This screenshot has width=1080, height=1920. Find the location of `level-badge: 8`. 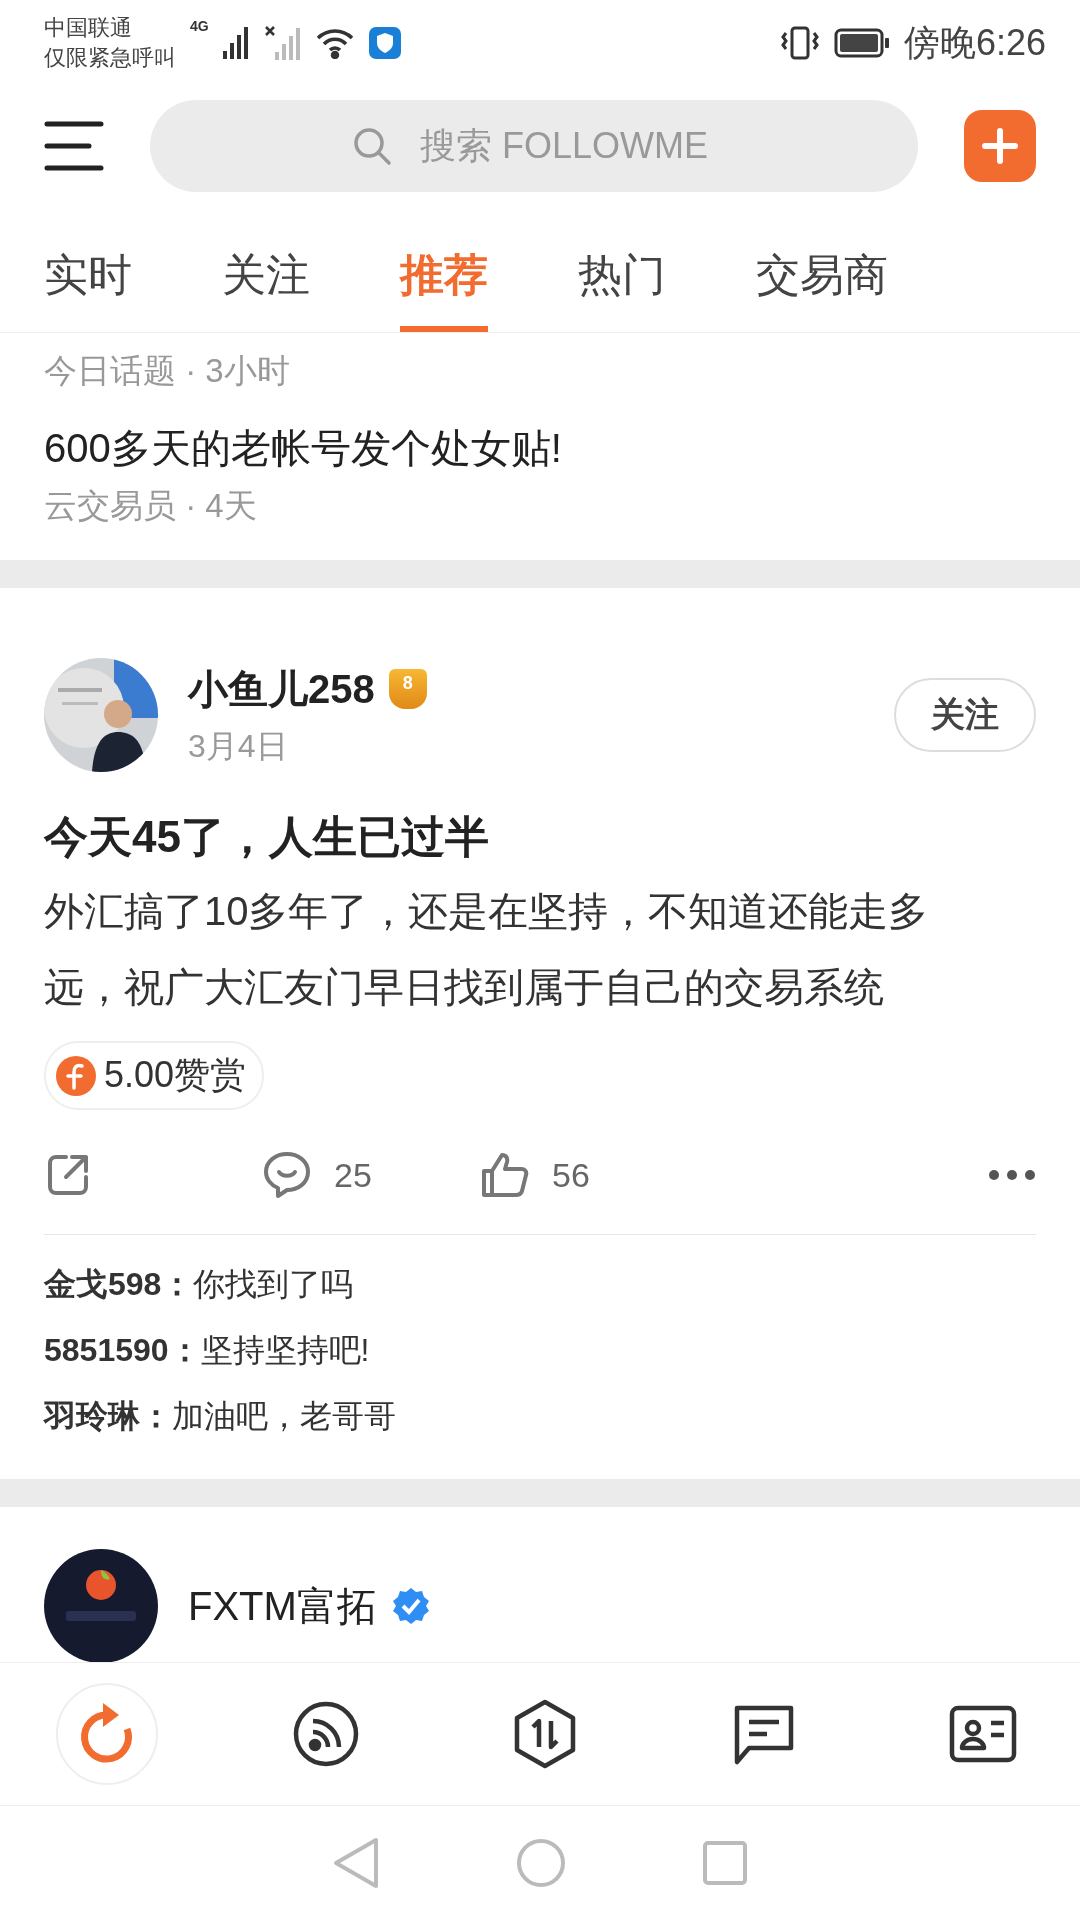

level-badge: 8 is located at coordinates (407, 689).